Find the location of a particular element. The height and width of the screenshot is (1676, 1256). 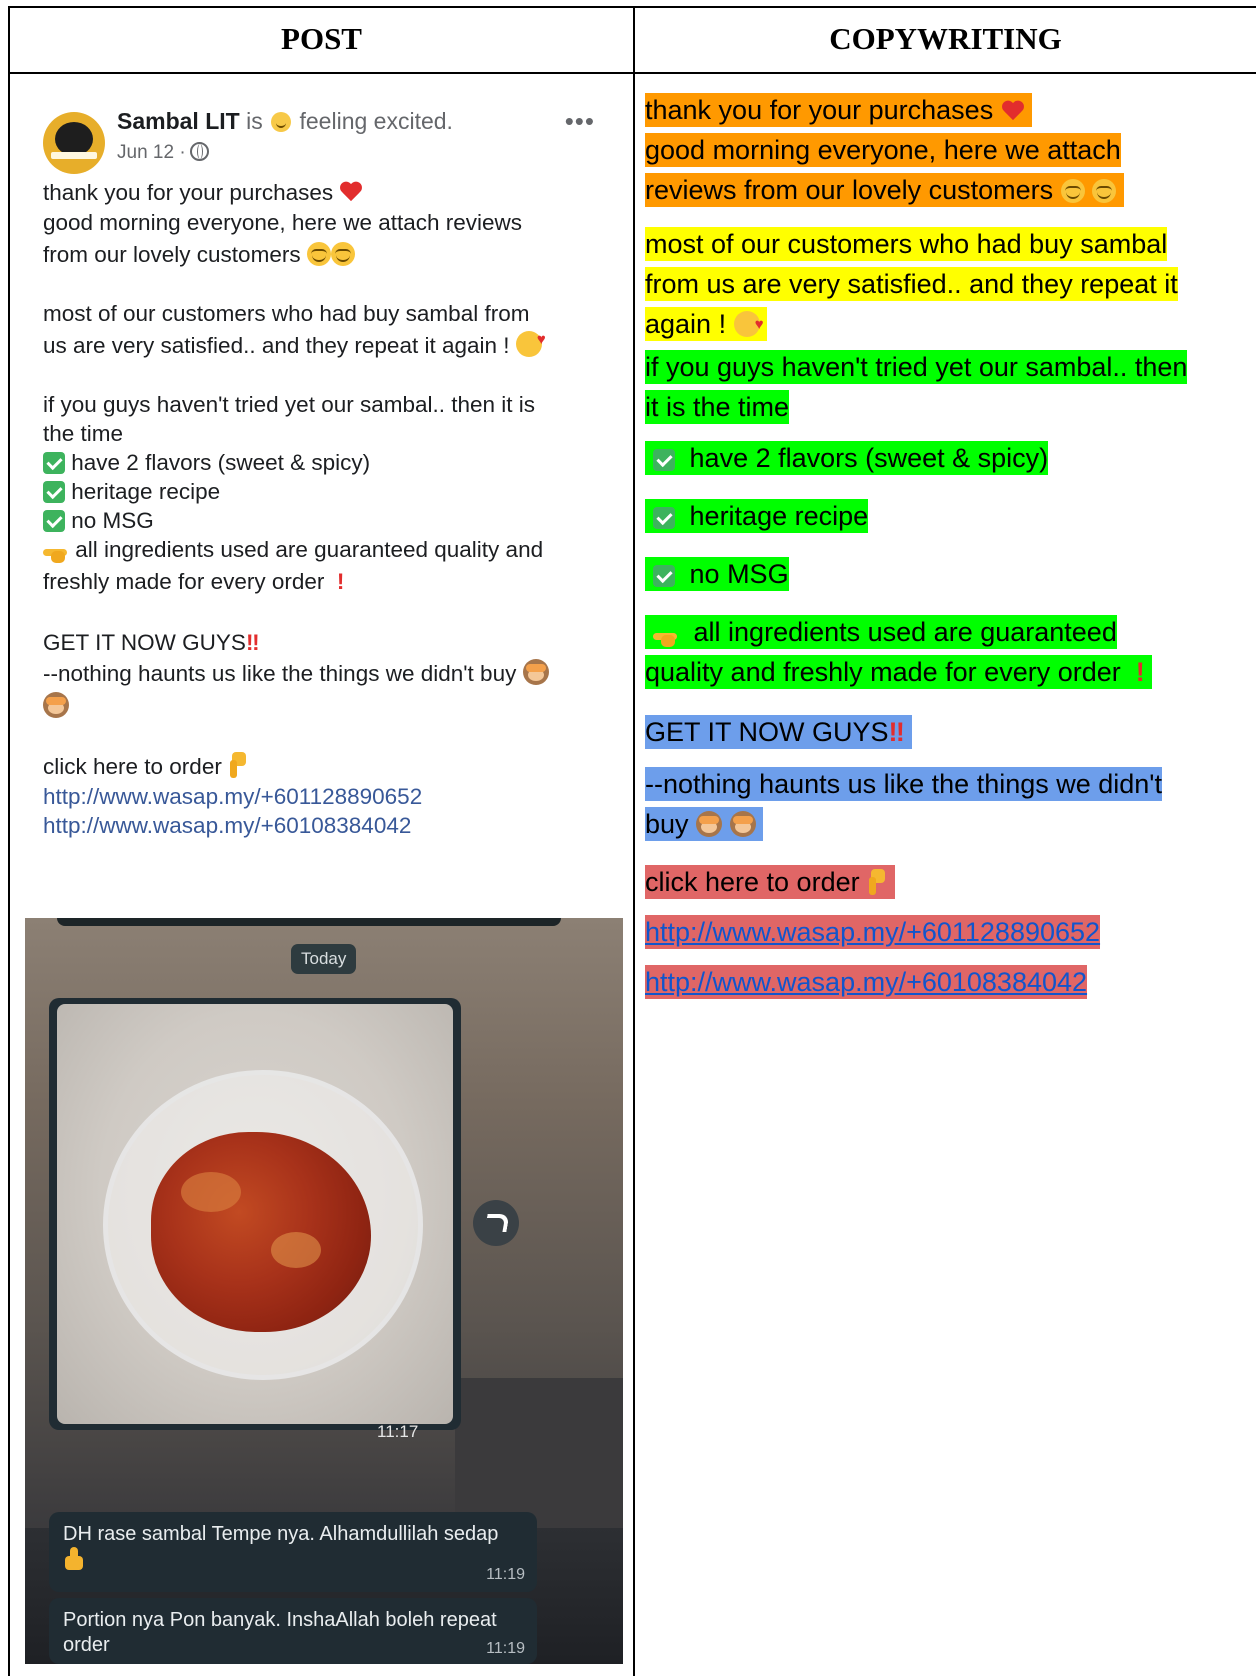

copy-line-recipe: heritage recipe is located at coordinates (945, 516).